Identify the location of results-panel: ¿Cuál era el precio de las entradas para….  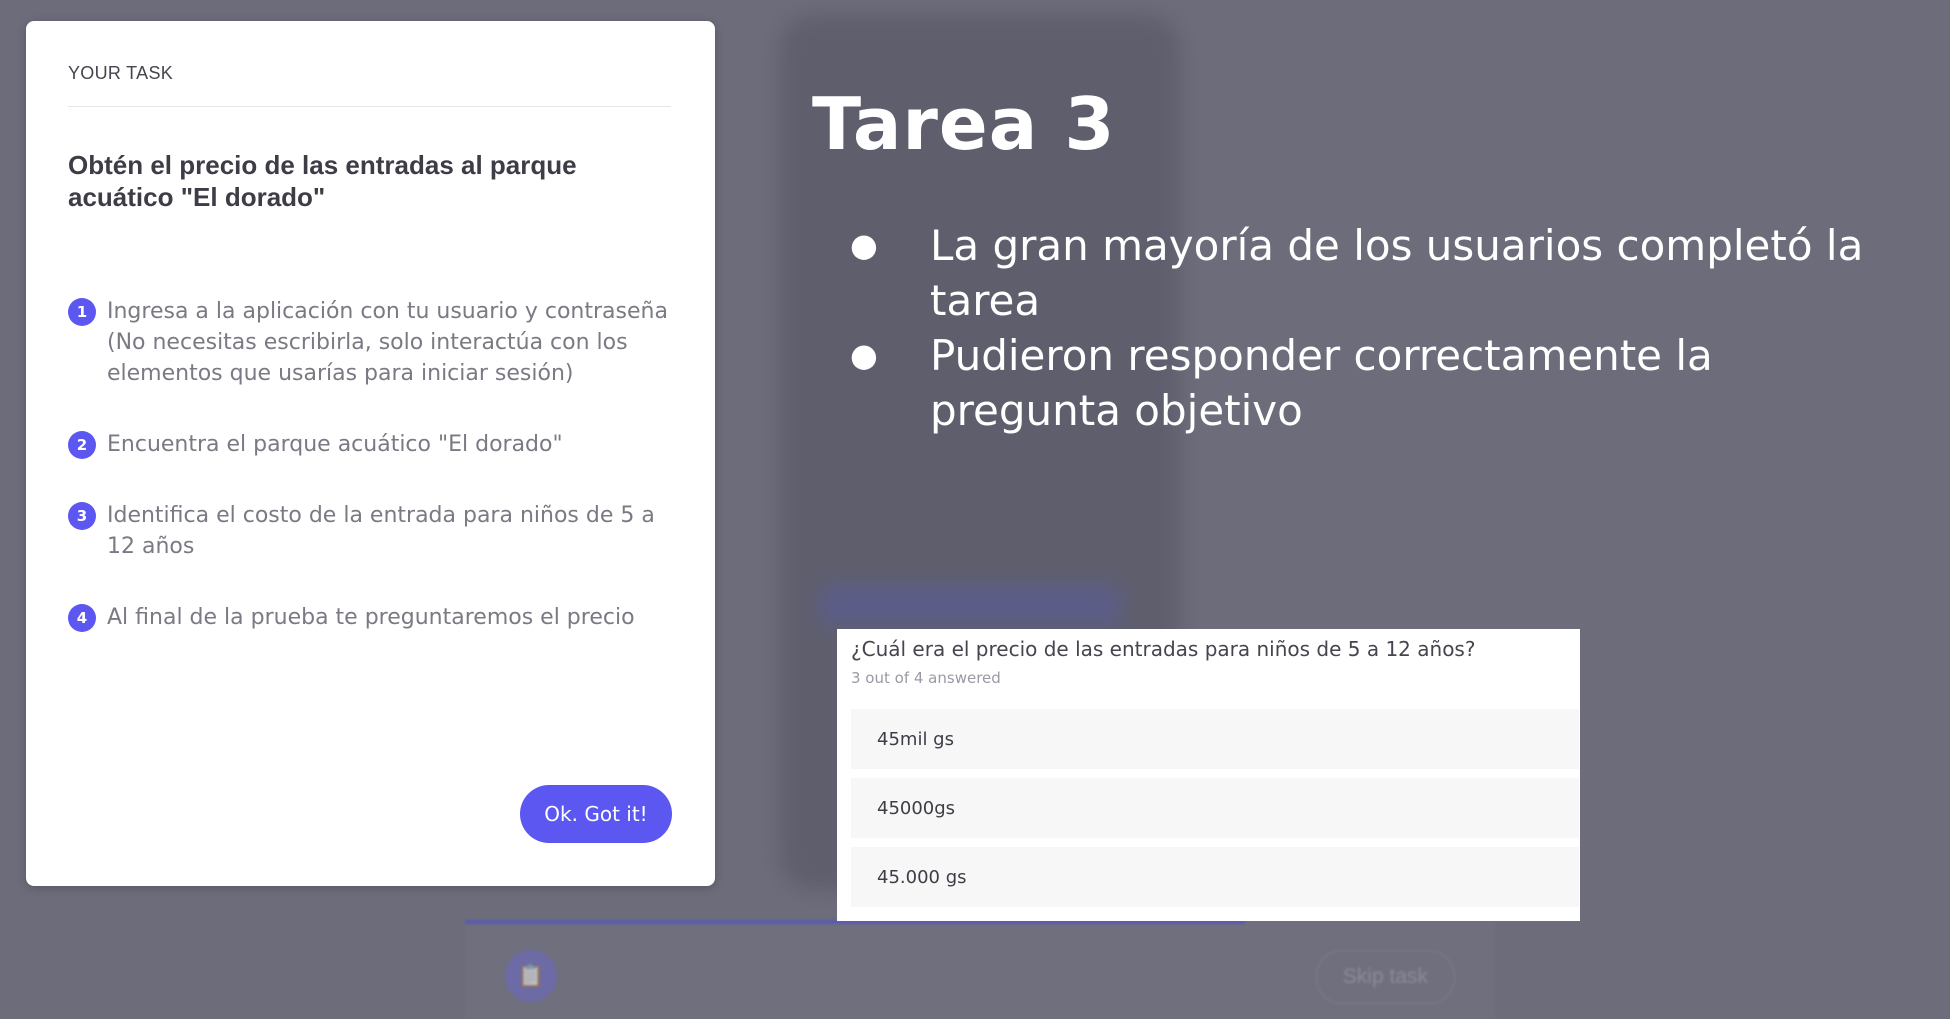
(1208, 775).